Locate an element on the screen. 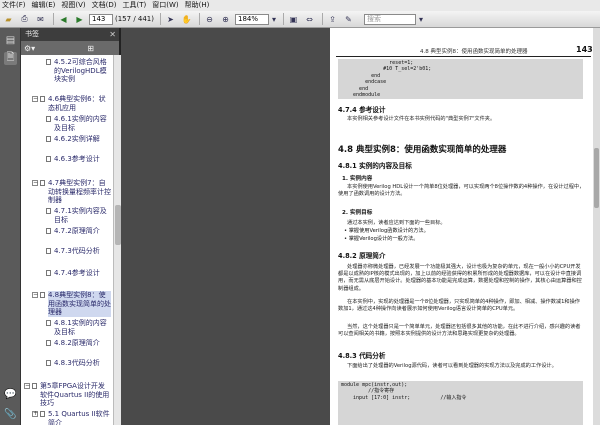  bookmark-item: 4.6.2实例详解 is located at coordinates (67, 144).